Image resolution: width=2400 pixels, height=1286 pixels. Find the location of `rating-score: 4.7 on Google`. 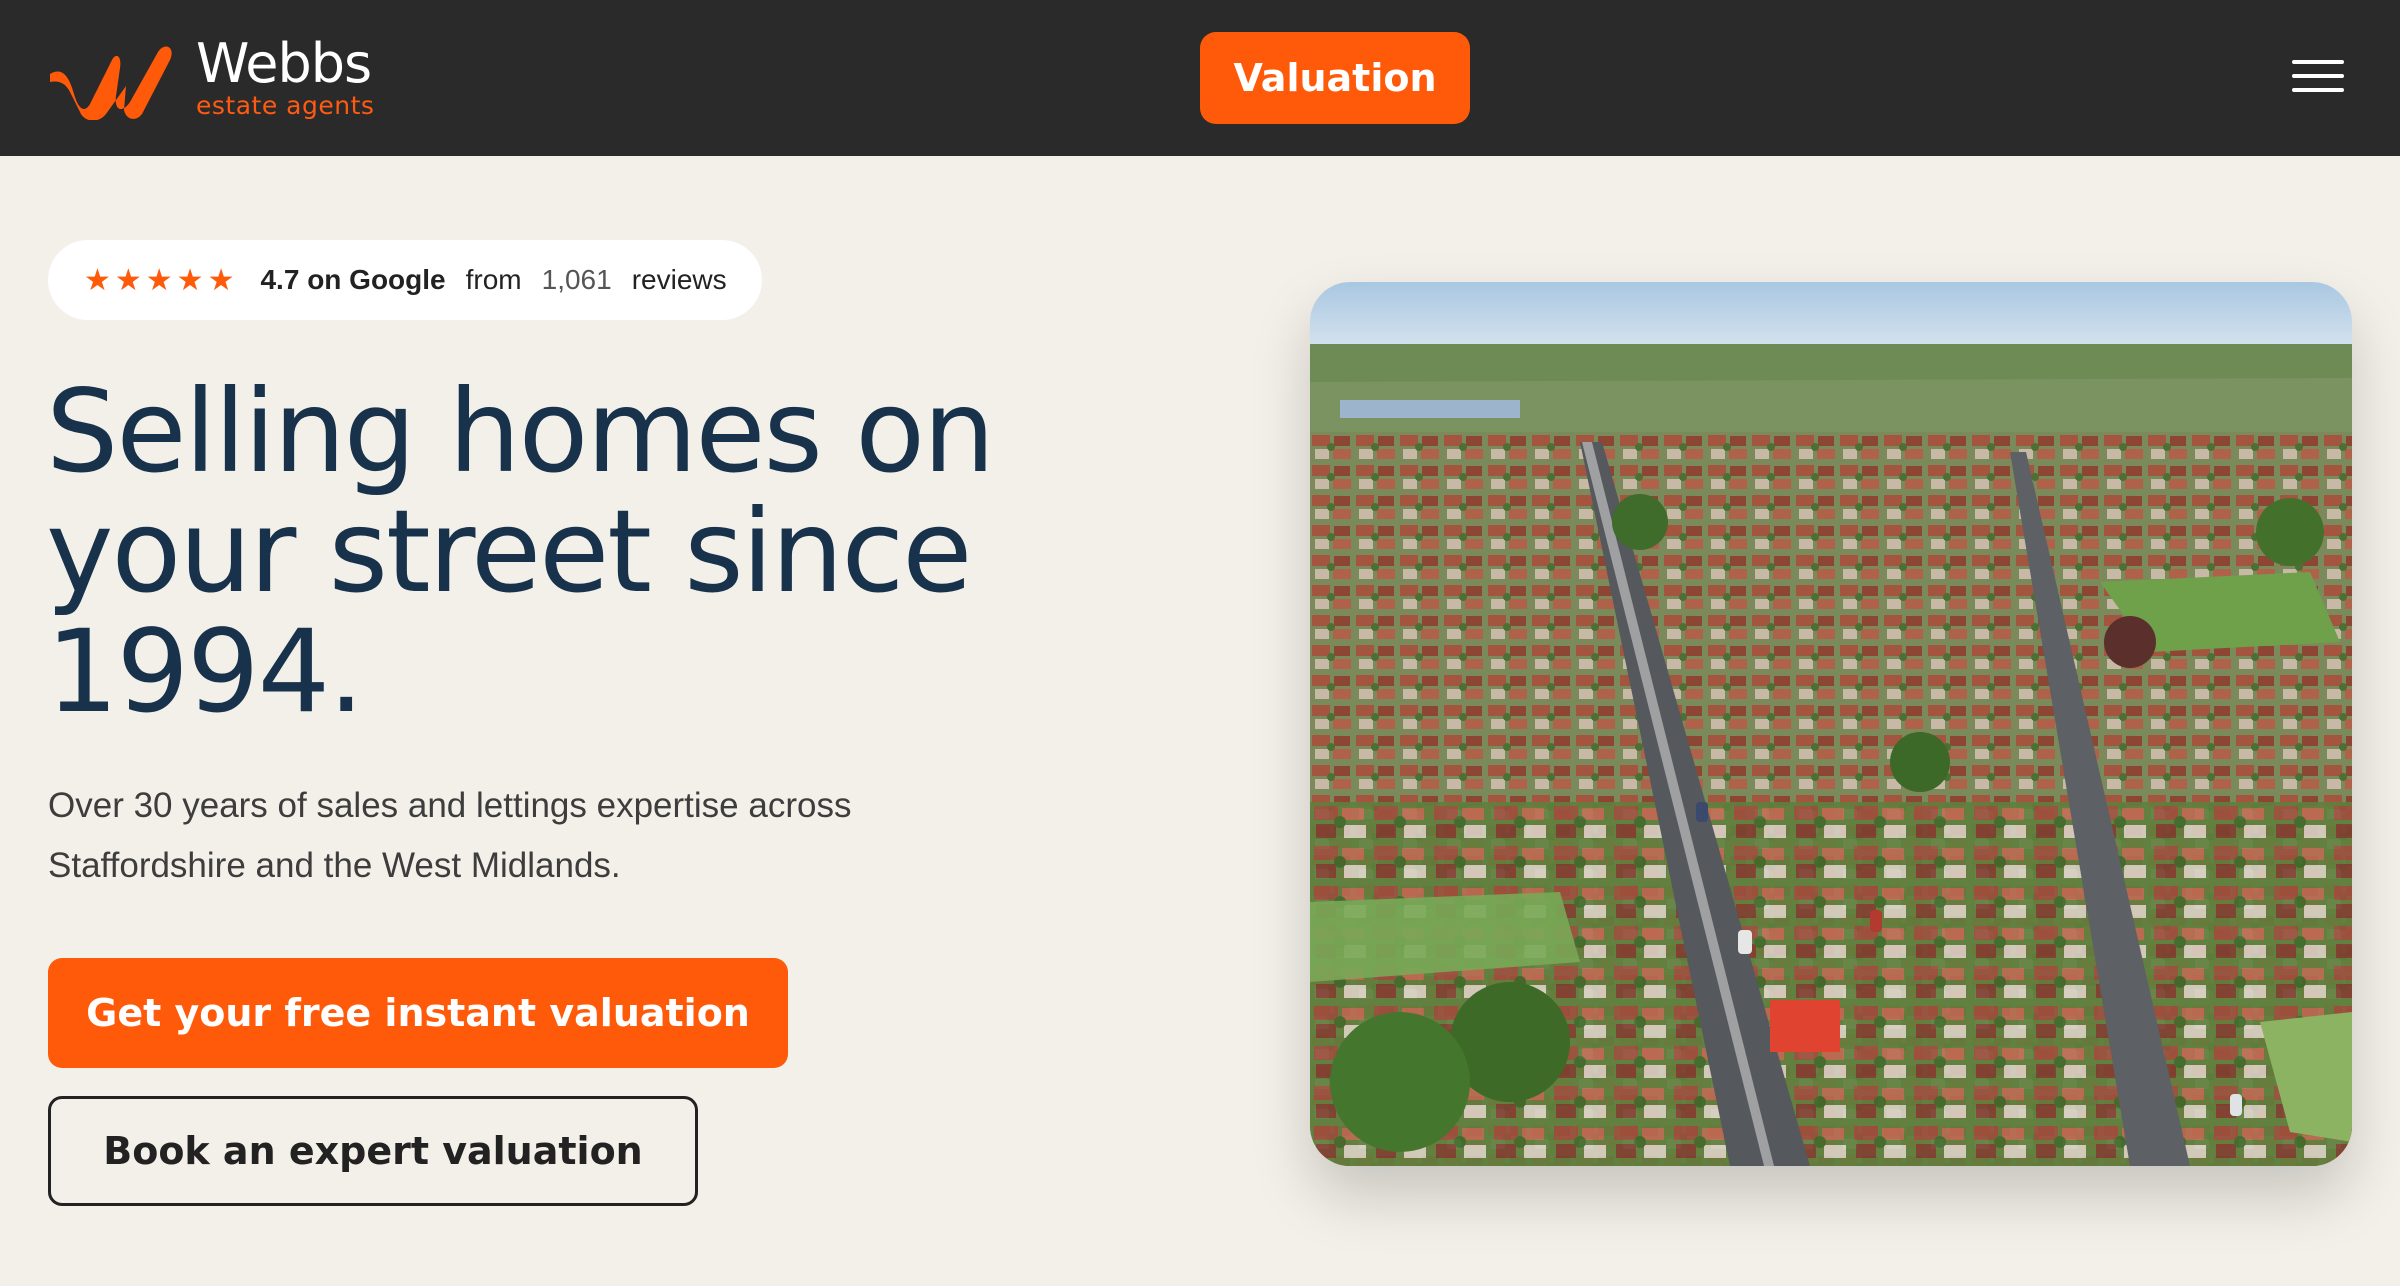

rating-score: 4.7 on Google is located at coordinates (353, 279).